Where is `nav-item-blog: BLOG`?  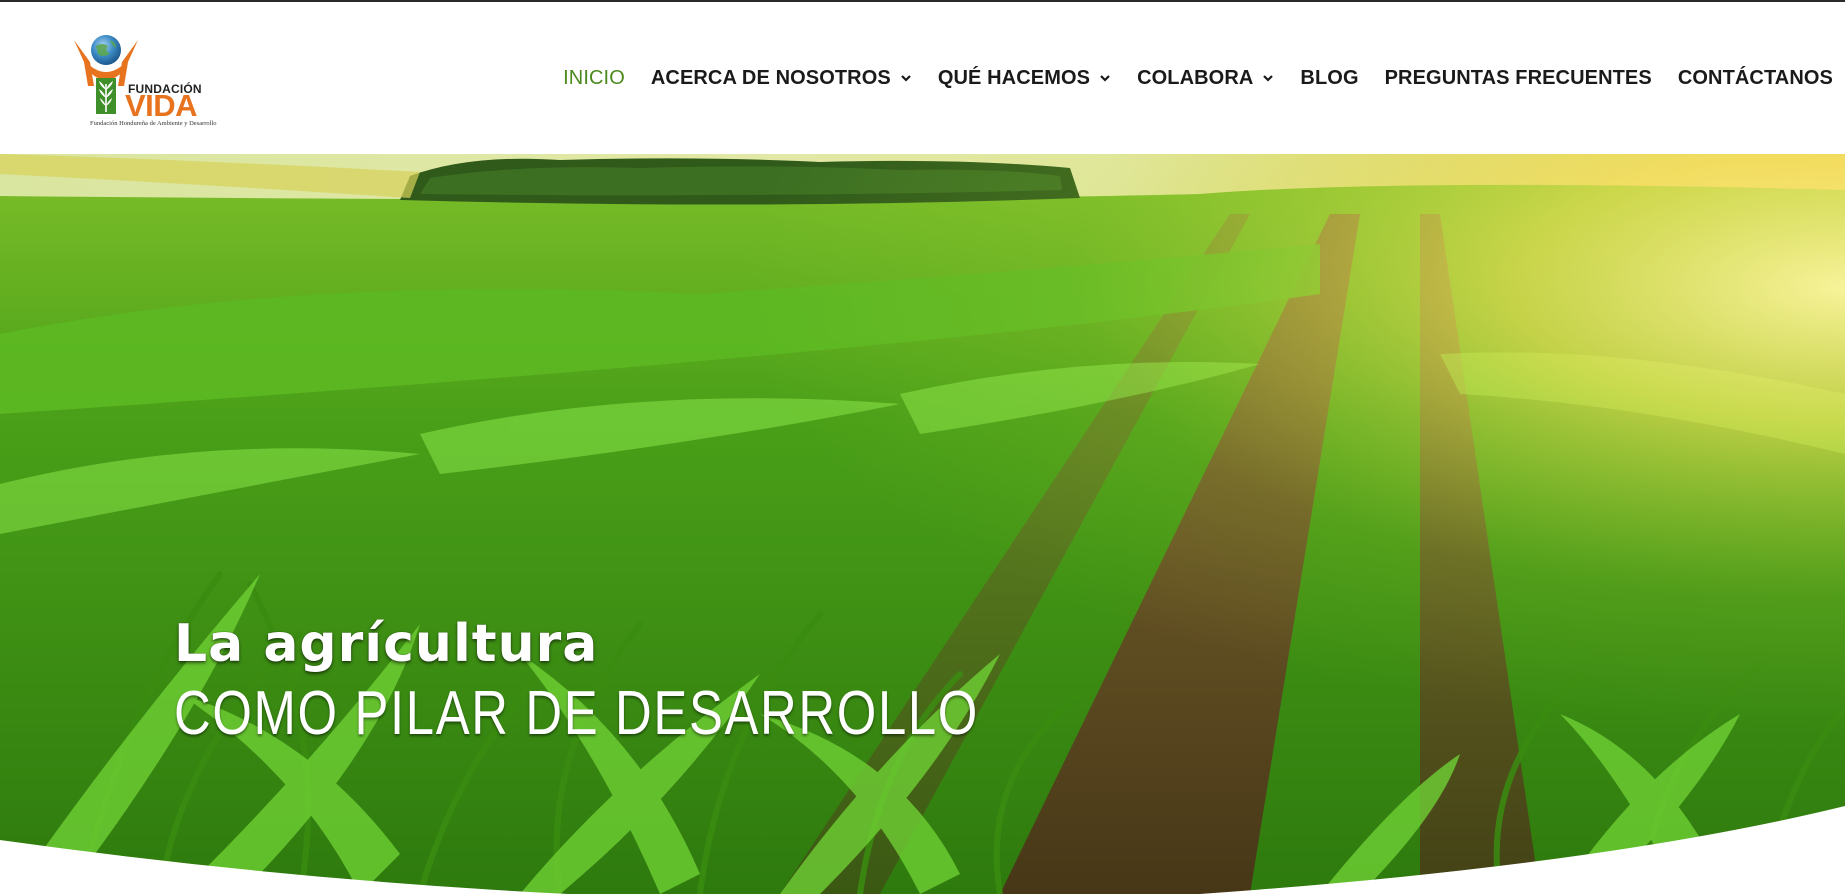
nav-item-blog: BLOG is located at coordinates (1329, 78).